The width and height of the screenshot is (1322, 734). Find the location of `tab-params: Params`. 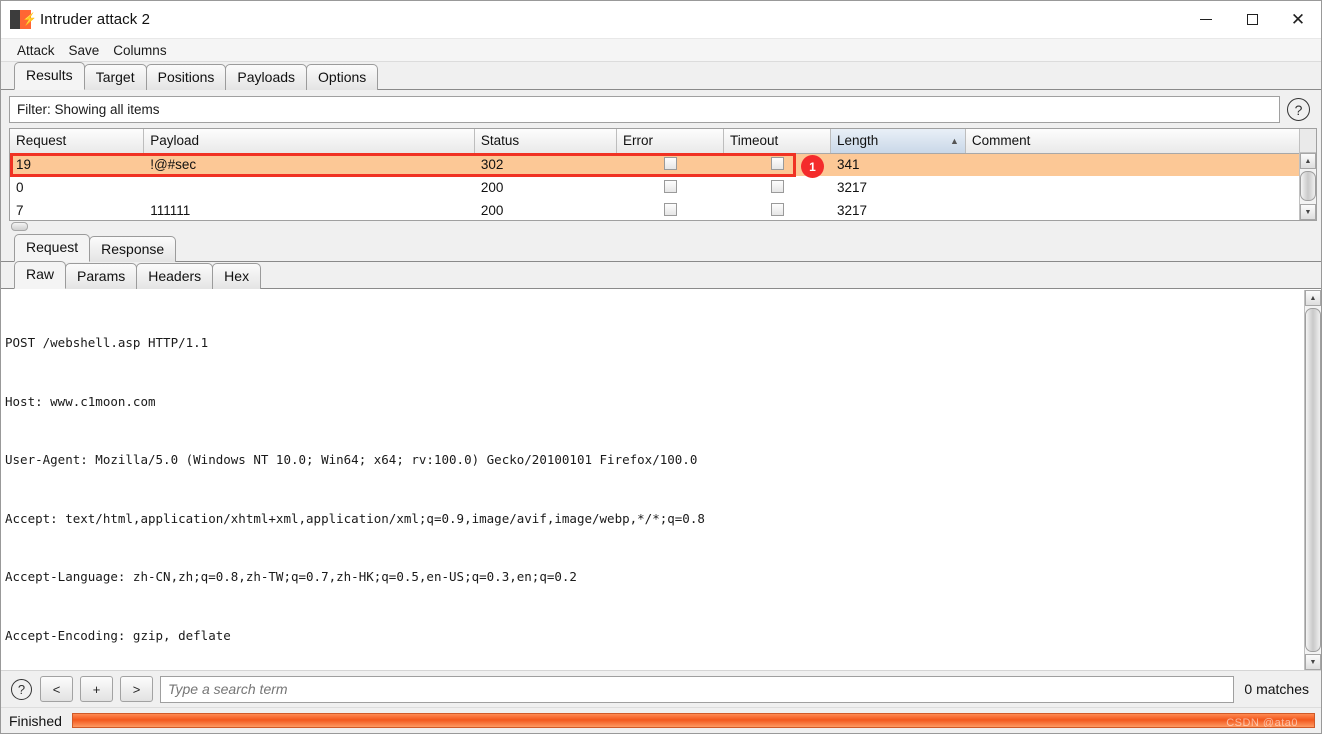

tab-params: Params is located at coordinates (101, 276).